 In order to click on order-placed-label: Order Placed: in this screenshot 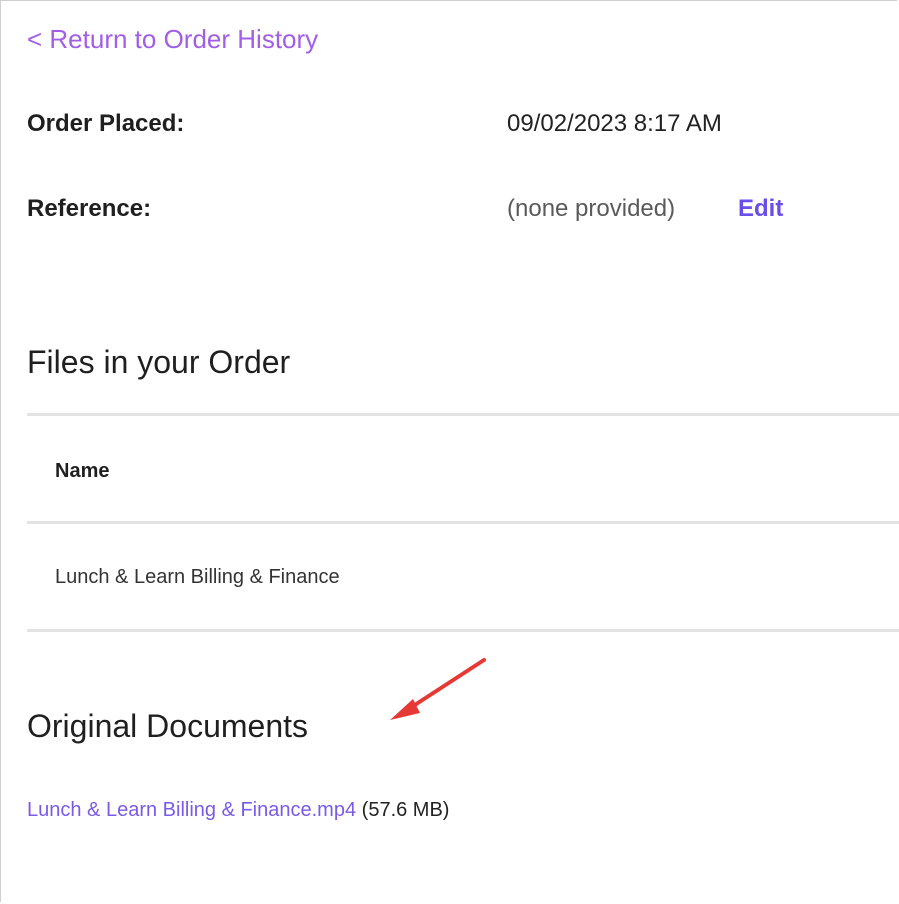, I will do `click(106, 123)`.